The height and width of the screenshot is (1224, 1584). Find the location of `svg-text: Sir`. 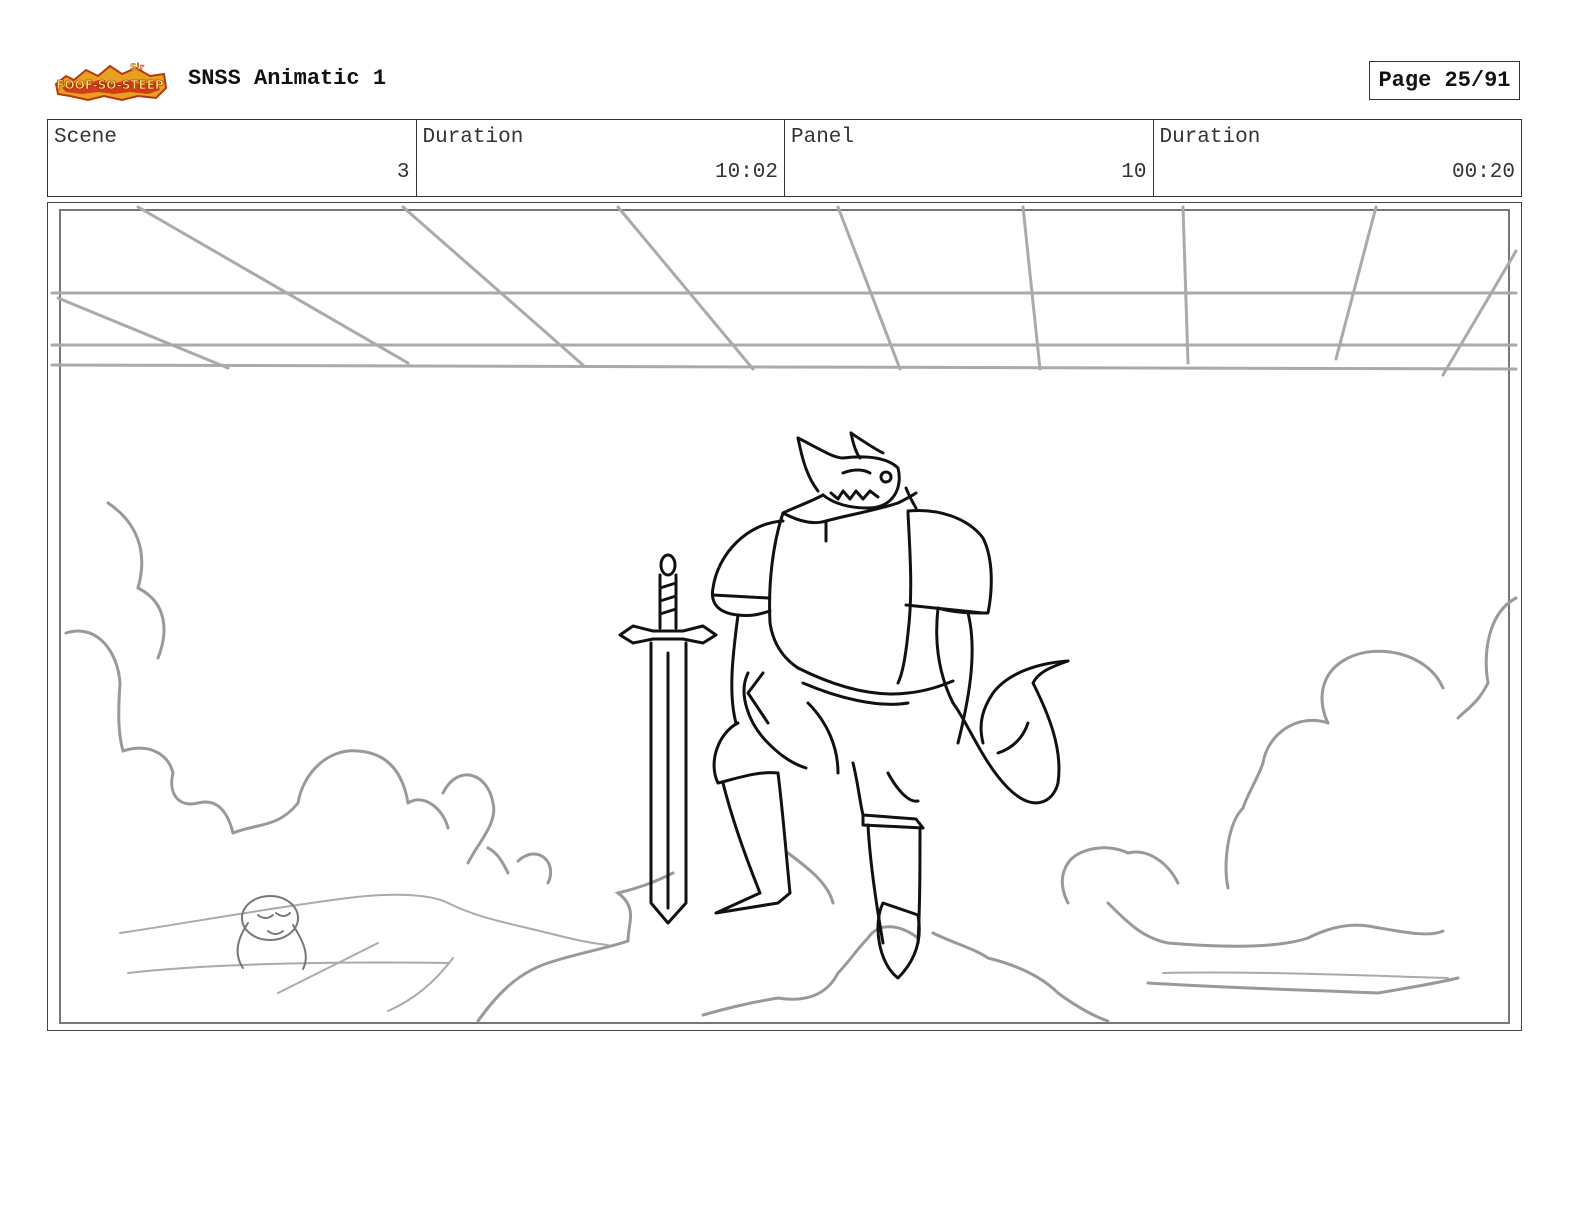

svg-text: Sir is located at coordinates (137, 68).